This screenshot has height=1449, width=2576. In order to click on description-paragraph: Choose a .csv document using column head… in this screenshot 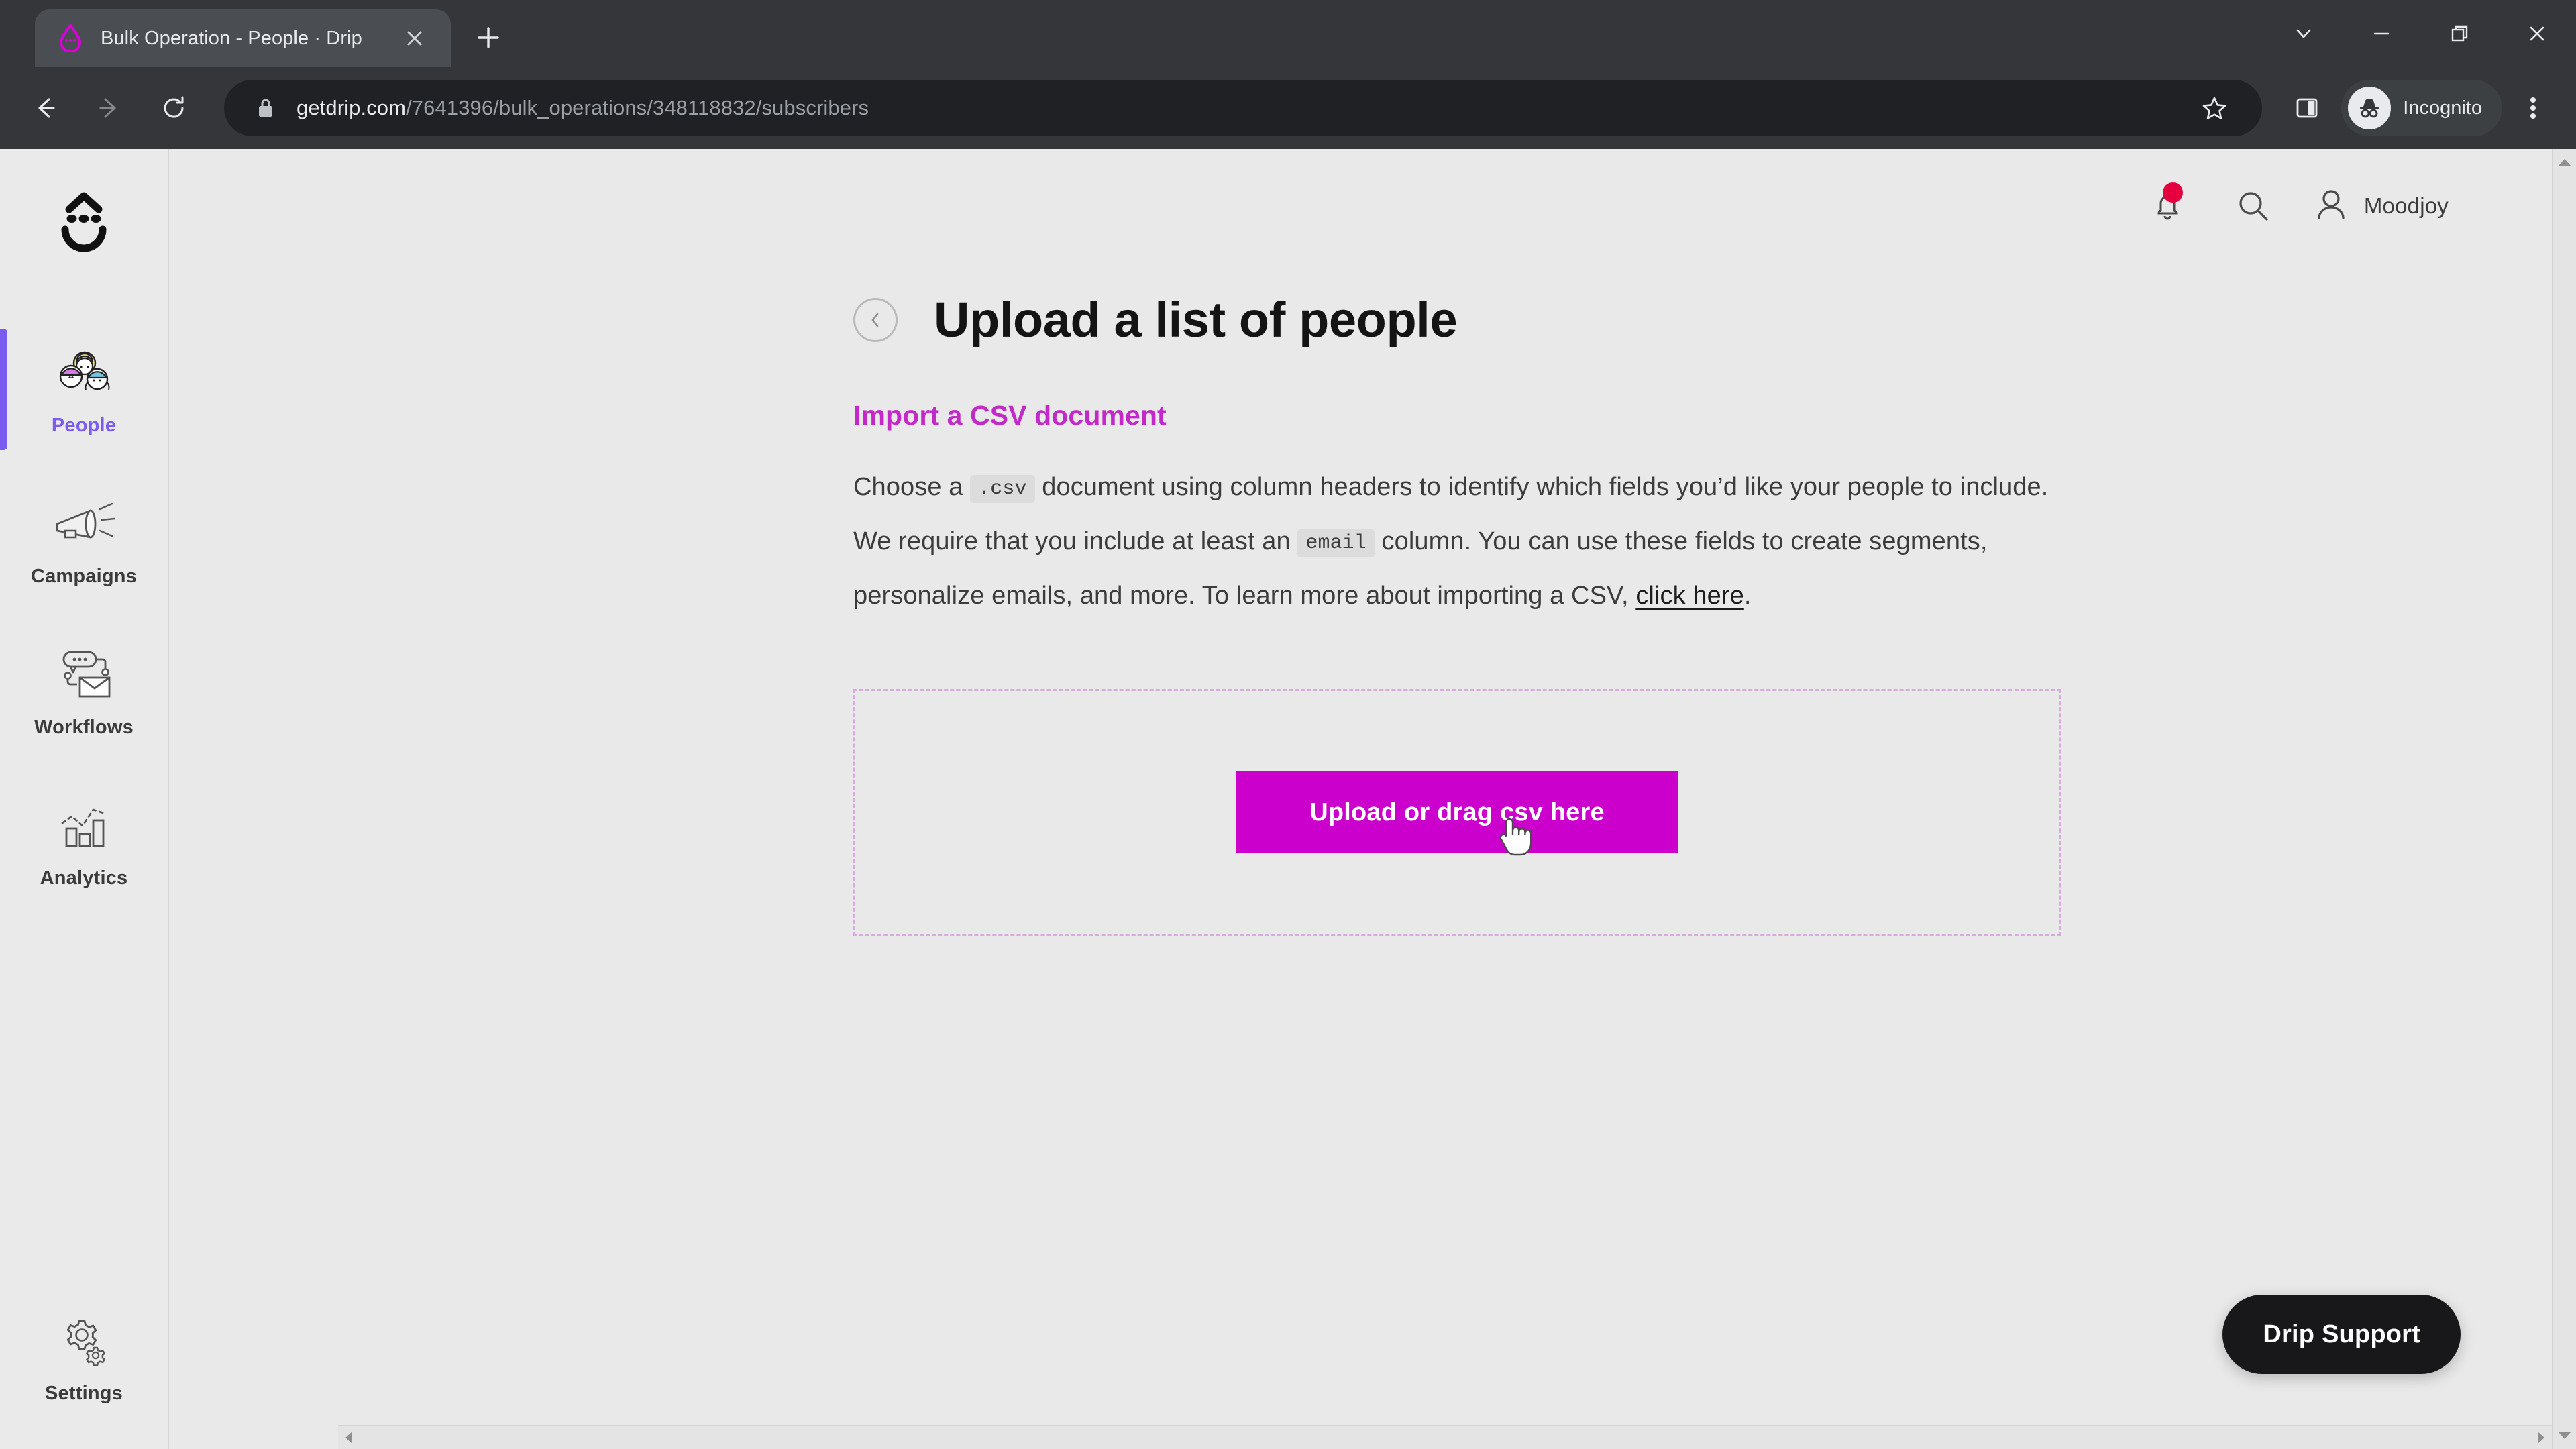, I will do `click(1453, 541)`.